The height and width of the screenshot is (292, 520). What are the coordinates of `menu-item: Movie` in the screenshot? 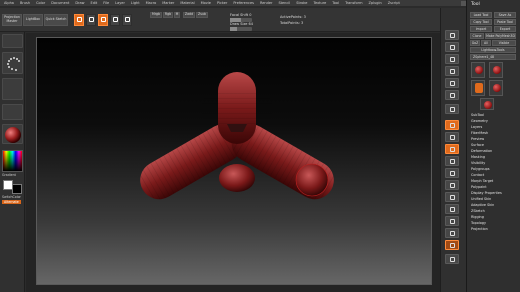 It's located at (206, 3).